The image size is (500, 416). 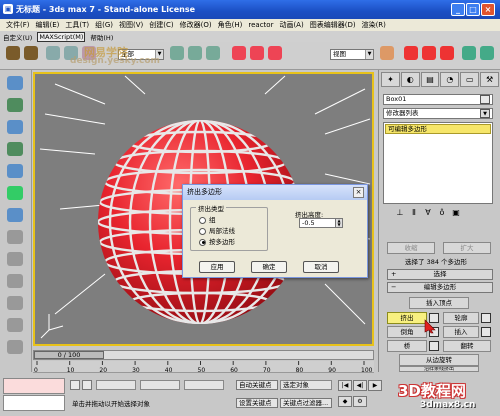 What do you see at coordinates (438, 129) in the screenshot?
I see `stack-item-editable-poly: 可编辑多边形` at bounding box center [438, 129].